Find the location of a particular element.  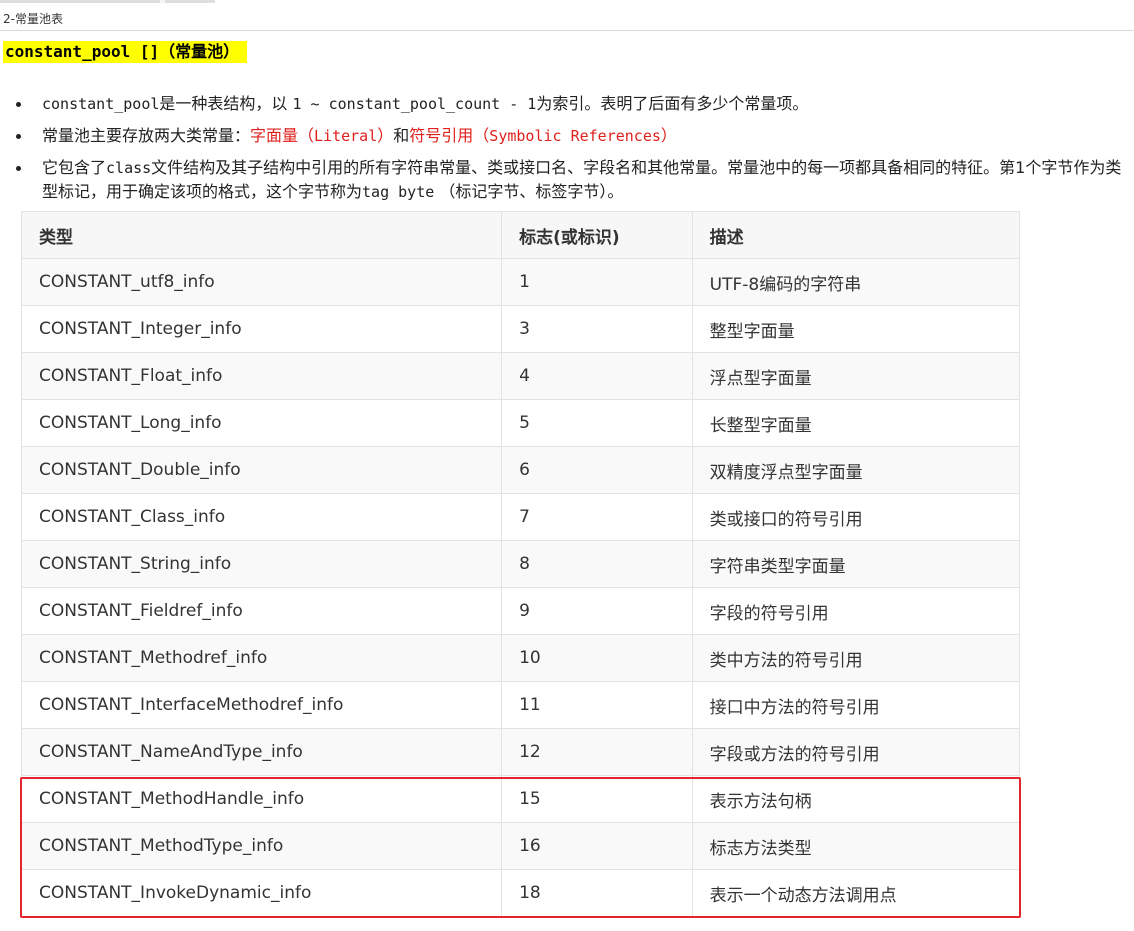

bullet-text-segment: class is located at coordinates (129, 168).